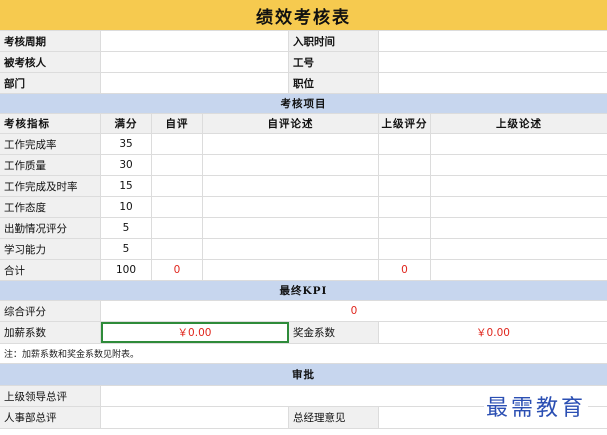 The width and height of the screenshot is (607, 435). What do you see at coordinates (50, 144) in the screenshot?
I see `indicator-cell: 工作完成率` at bounding box center [50, 144].